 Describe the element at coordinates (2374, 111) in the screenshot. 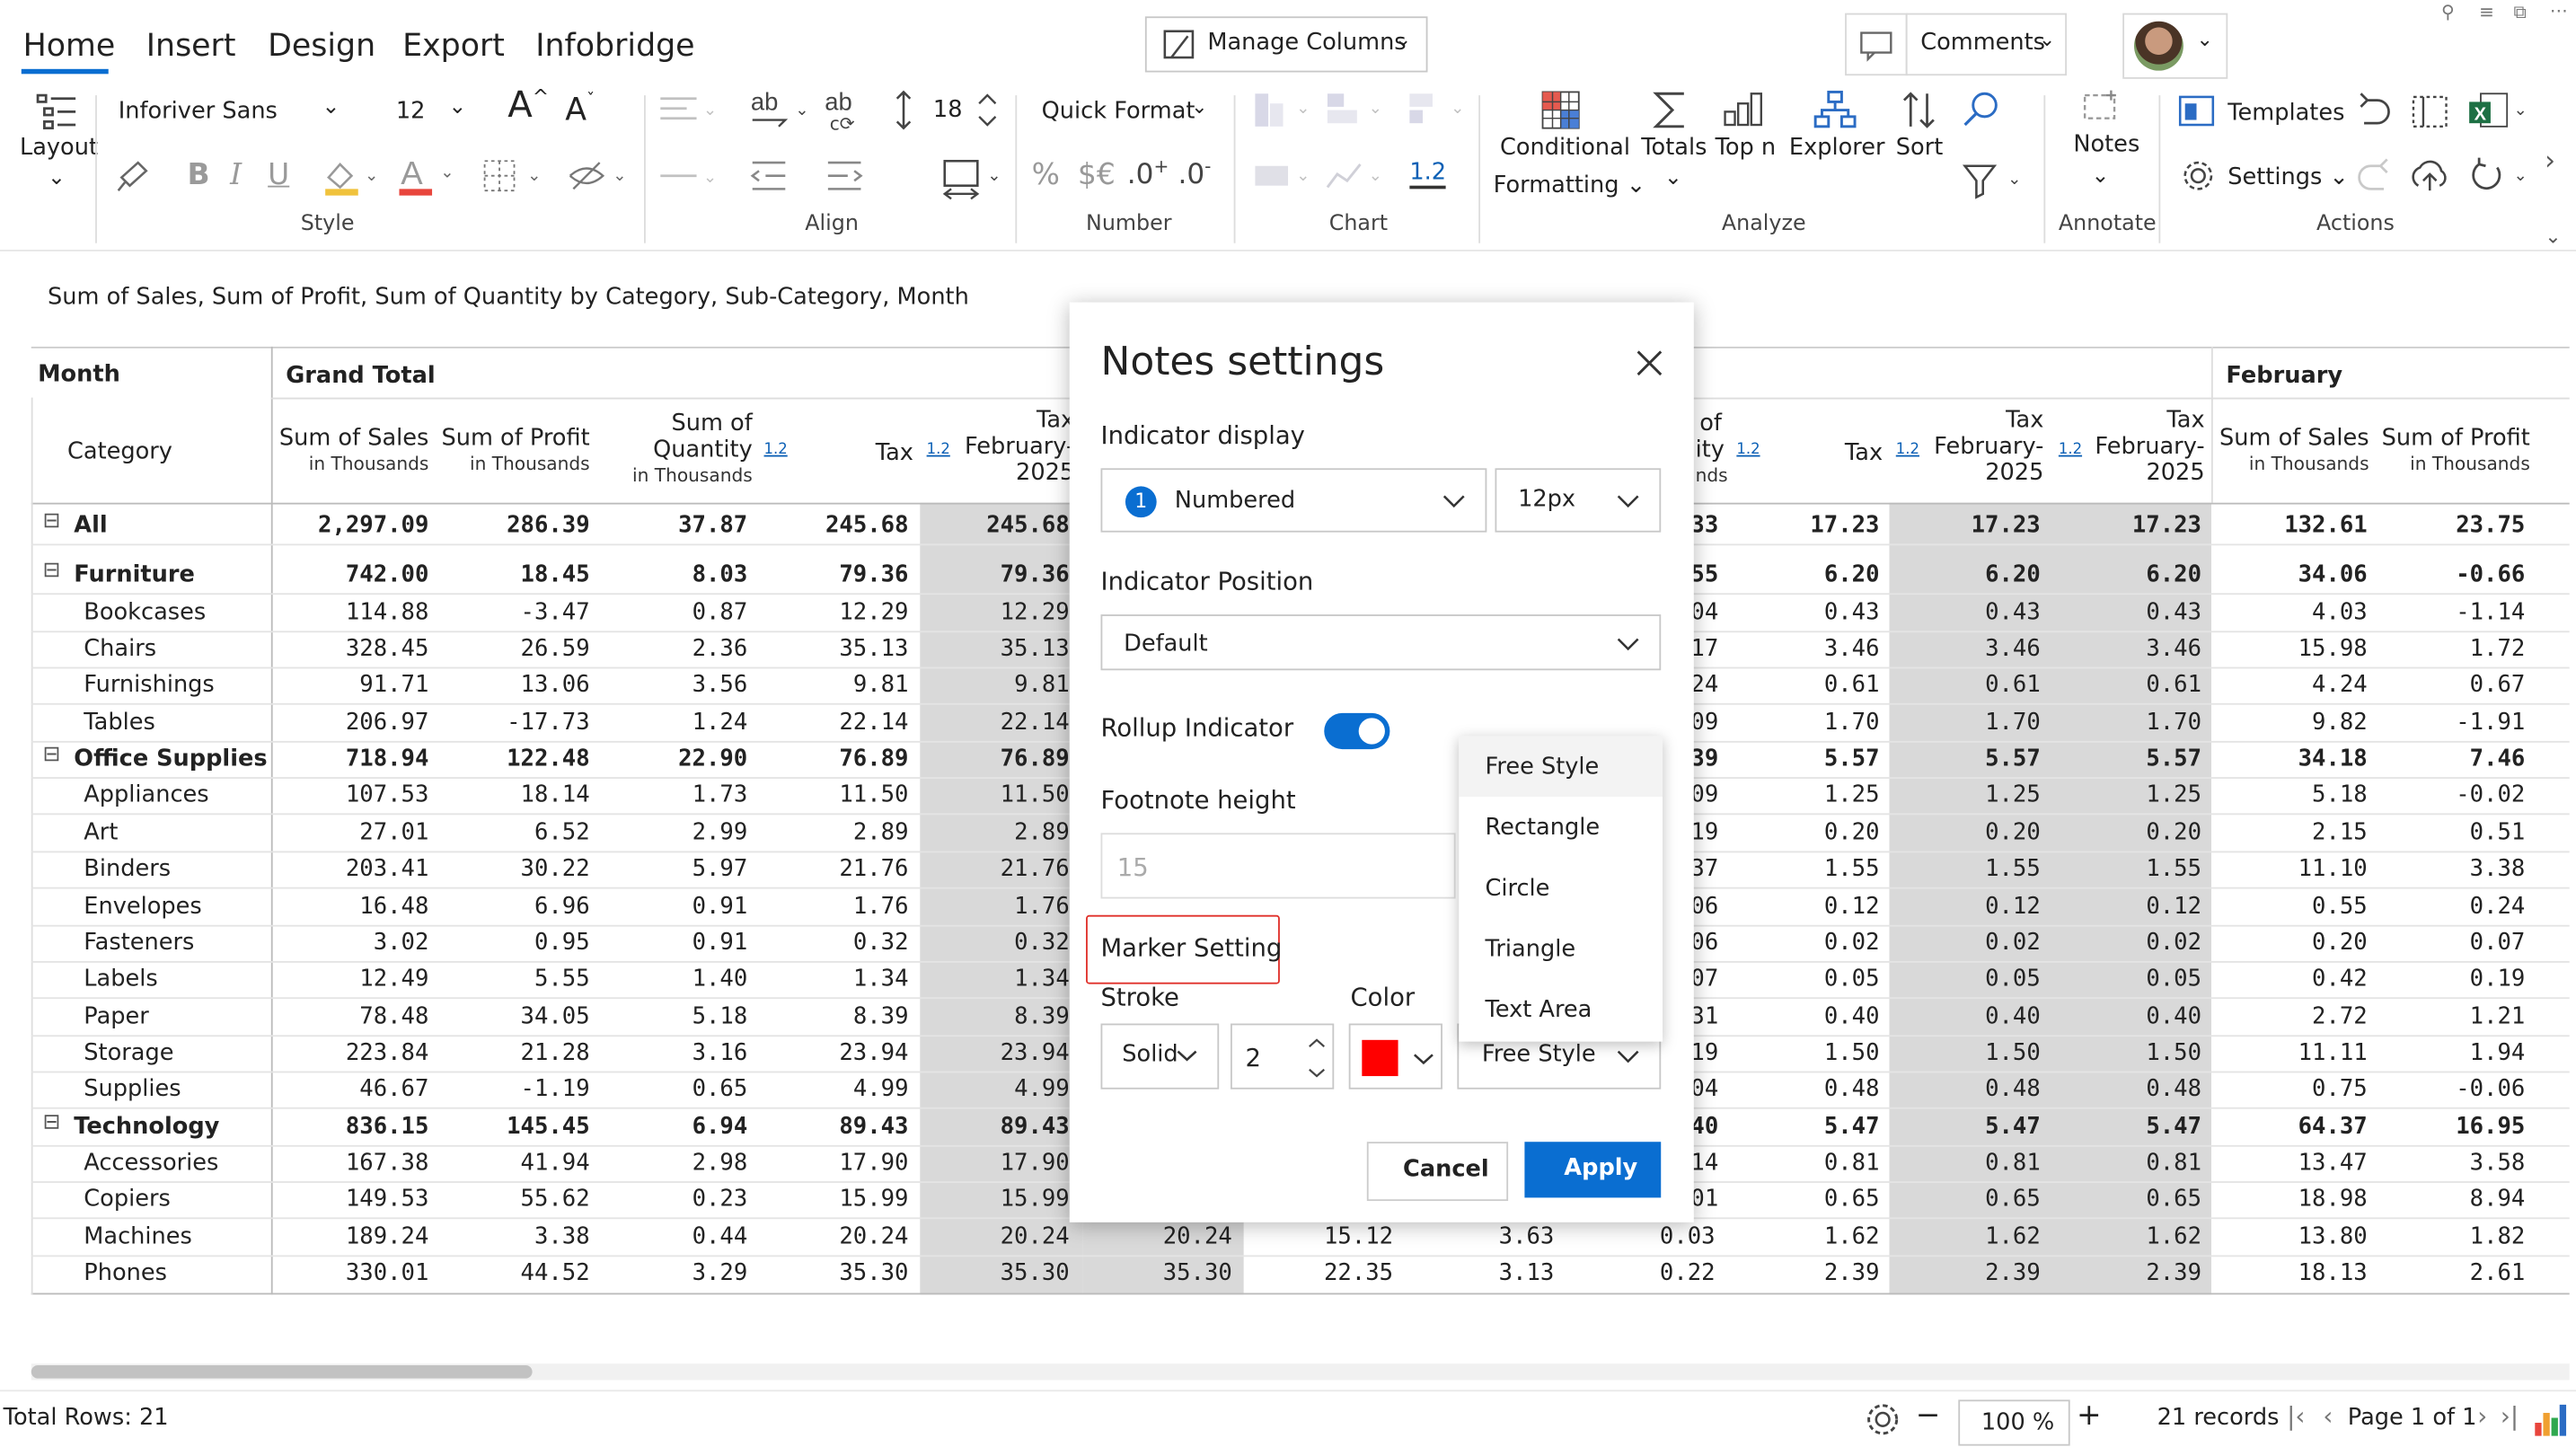

I see `undo-icon` at that location.